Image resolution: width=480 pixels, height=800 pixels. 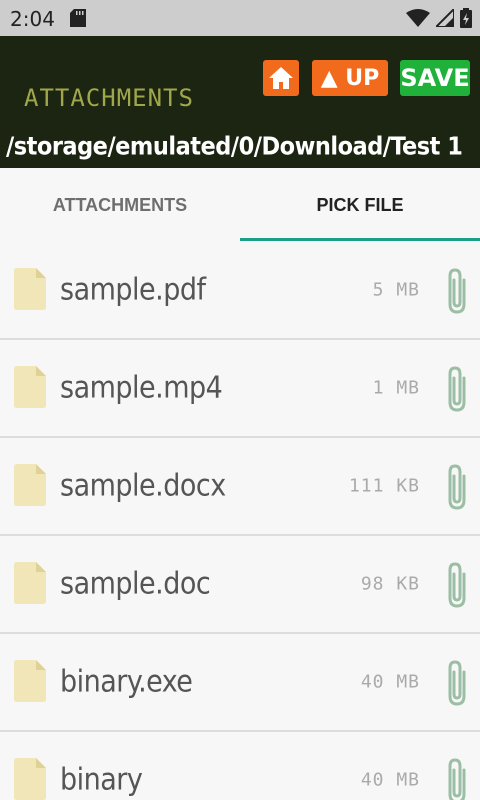 I want to click on battery-icon, so click(x=466, y=18).